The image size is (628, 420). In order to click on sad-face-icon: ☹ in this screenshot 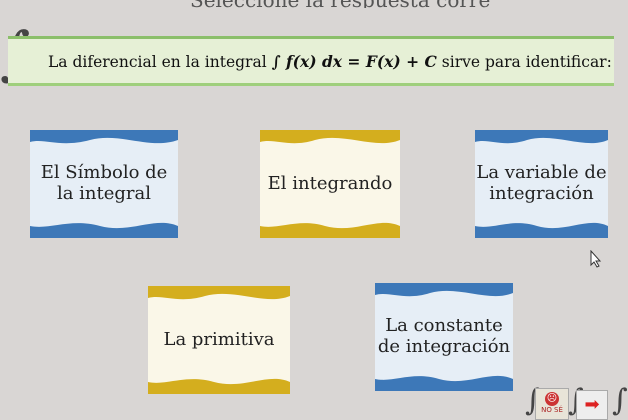, I will do `click(552, 399)`.